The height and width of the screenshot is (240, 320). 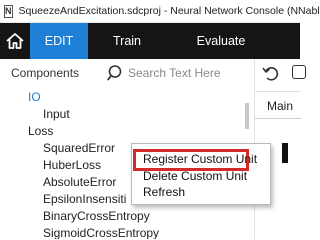 I want to click on tree-item-absoluteerror: AbsoluteError, so click(x=79, y=182).